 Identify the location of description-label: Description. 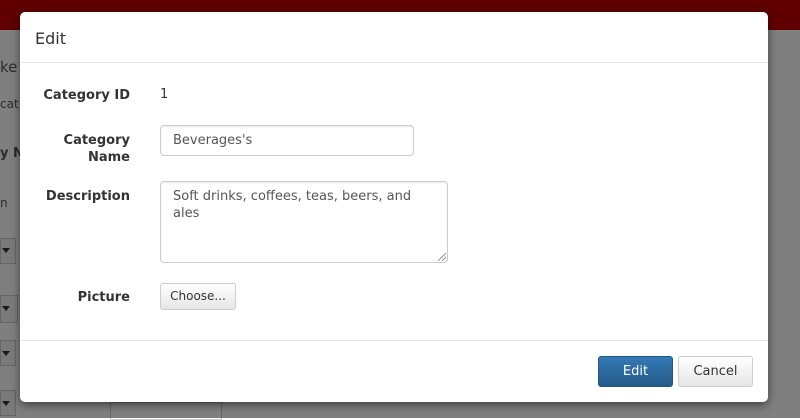
(87, 196).